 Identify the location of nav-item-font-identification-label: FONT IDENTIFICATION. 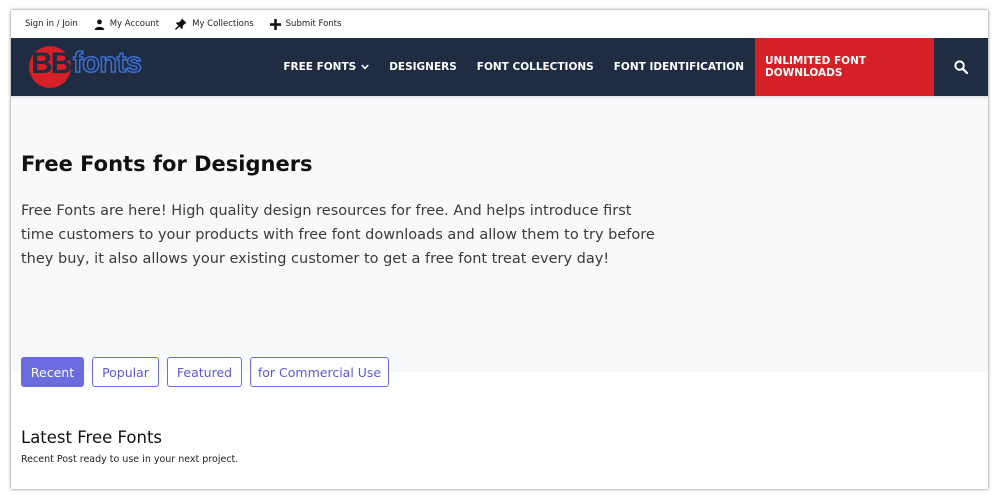
(678, 67).